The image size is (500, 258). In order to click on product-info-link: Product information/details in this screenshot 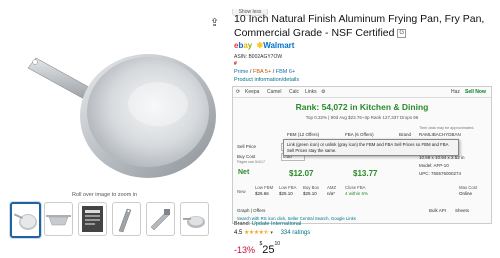, I will do `click(266, 80)`.